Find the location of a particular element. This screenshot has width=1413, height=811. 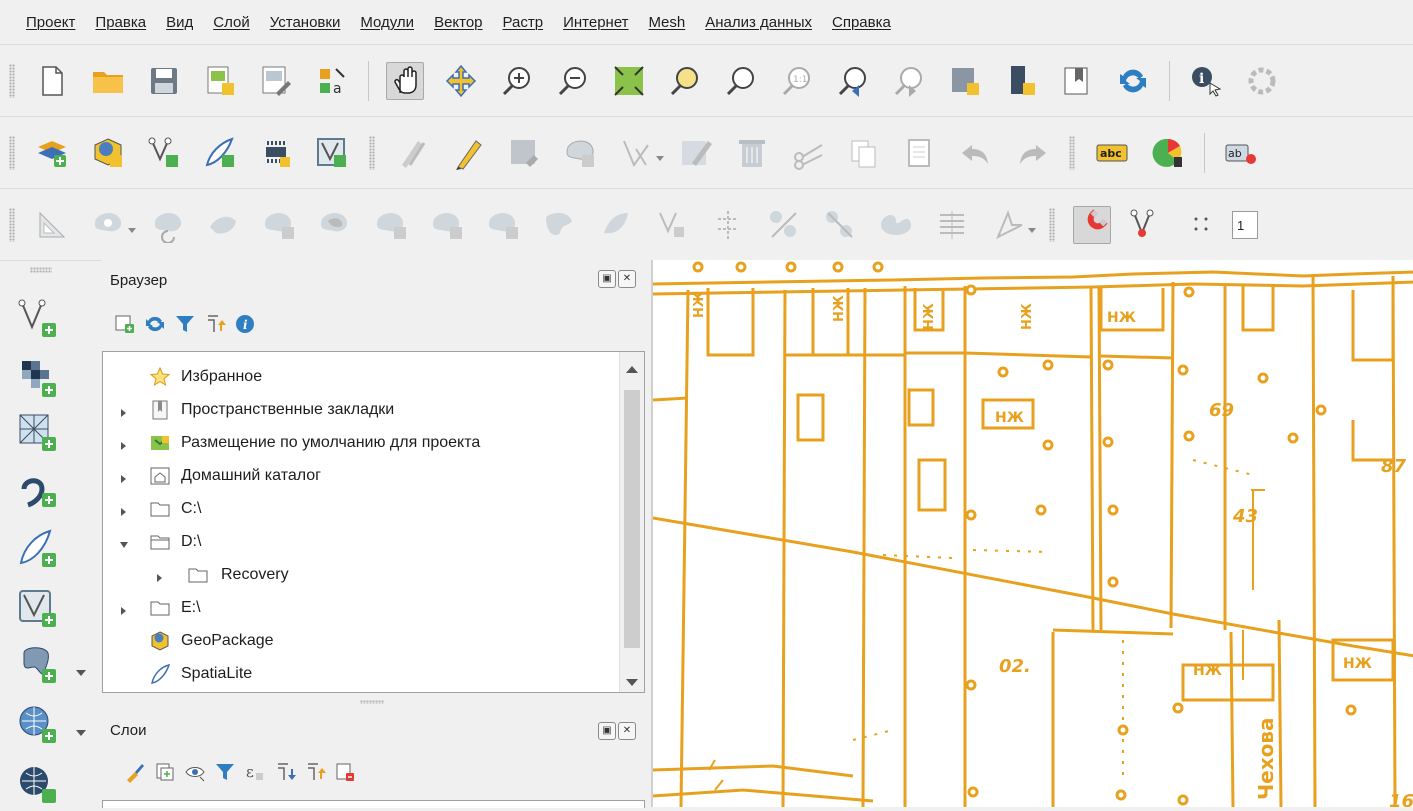

manage-visibility-icon is located at coordinates (195, 772).